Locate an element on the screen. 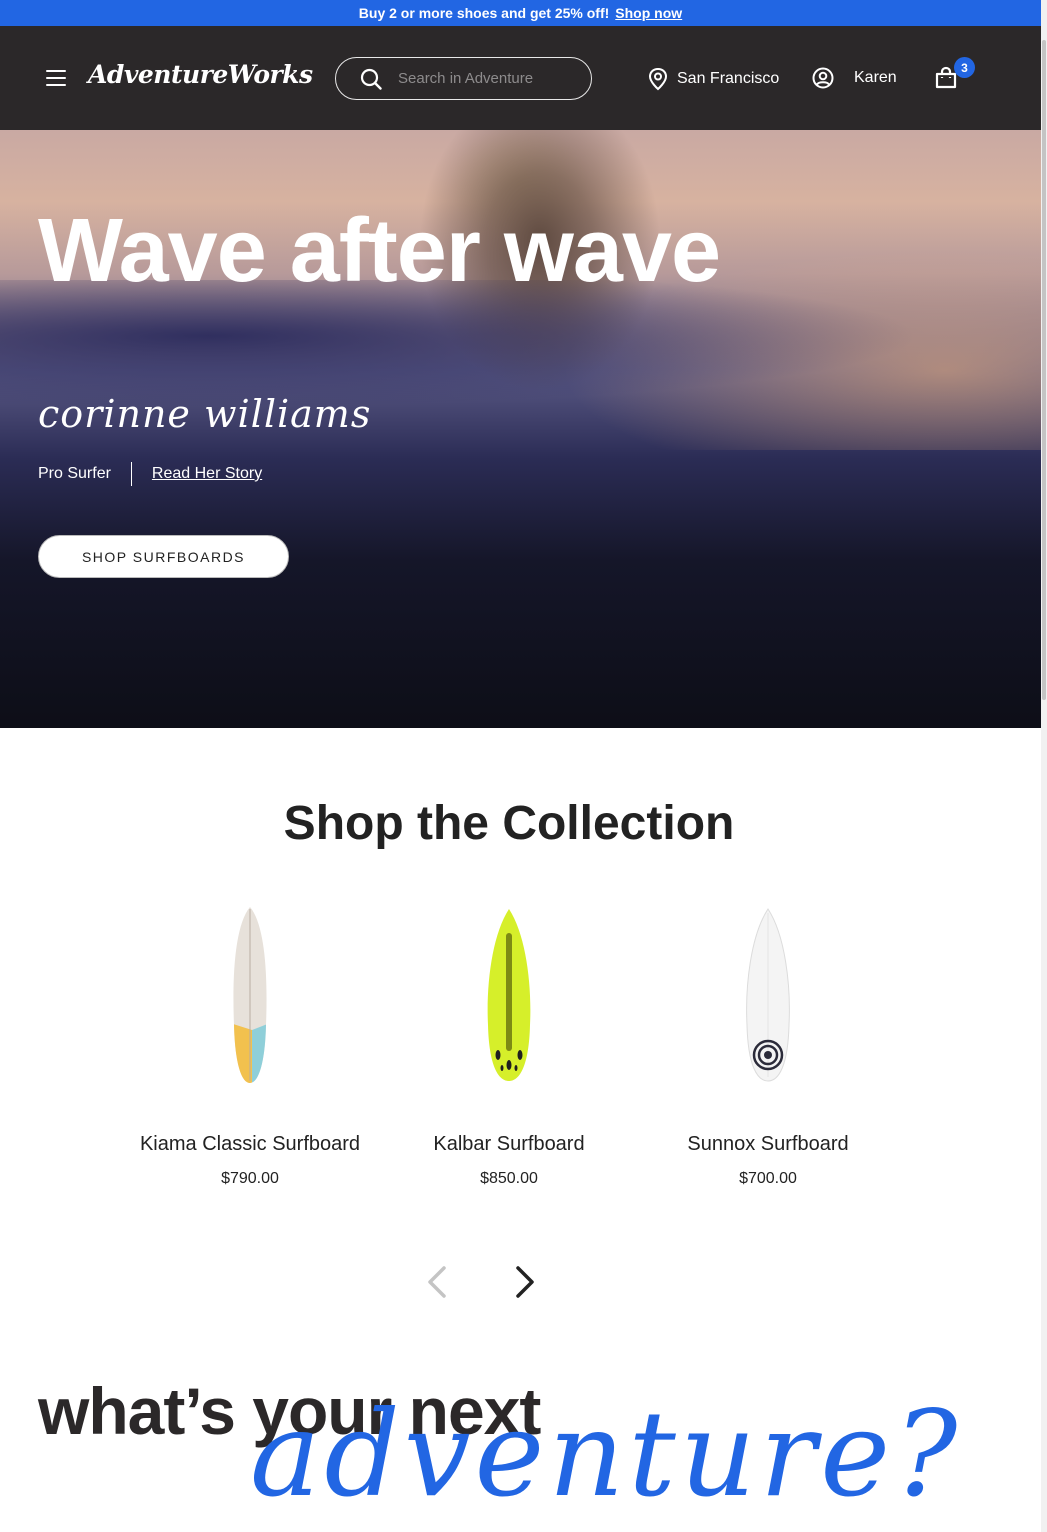  site-header: AdventureWorks San Francisco Karen 3 is located at coordinates (520, 78).